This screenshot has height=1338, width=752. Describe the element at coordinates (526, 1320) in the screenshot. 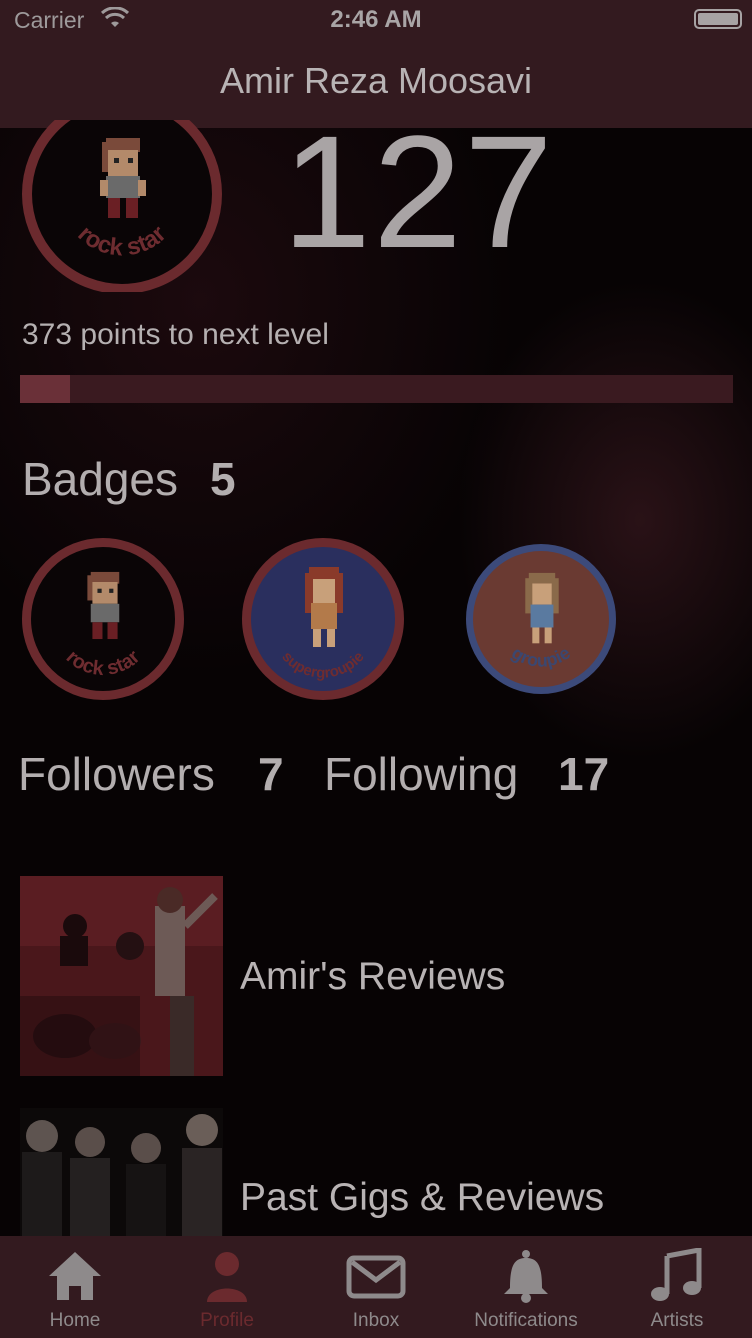

I see `tab-notifications-label: Notifications` at that location.